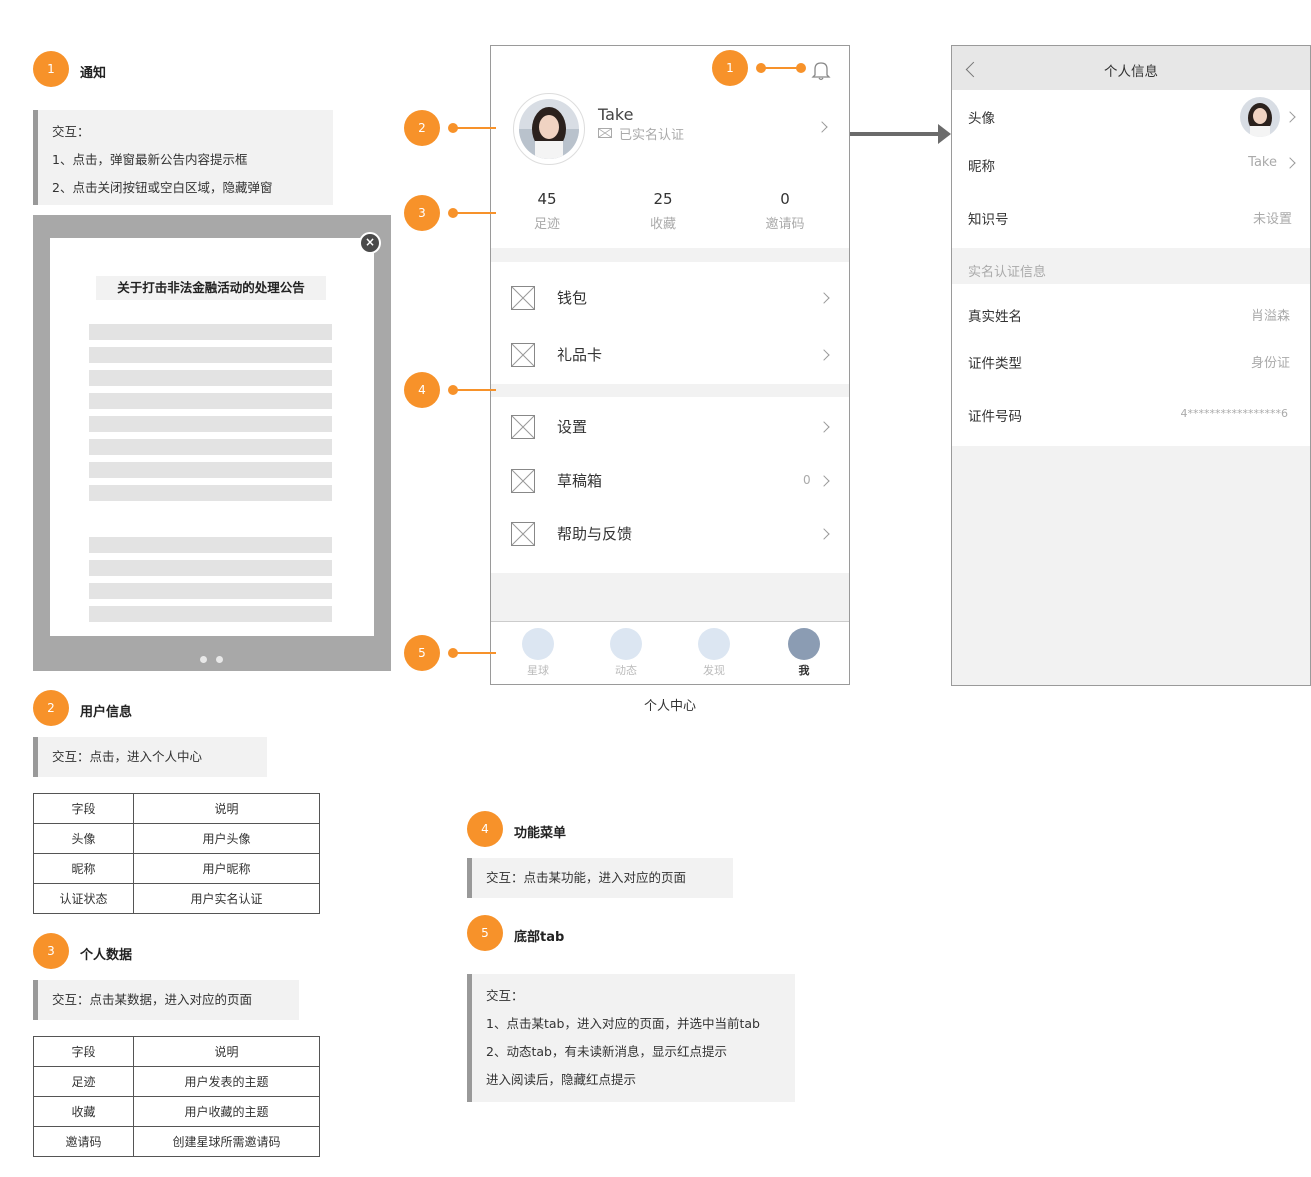 The width and height of the screenshot is (1311, 1177). What do you see at coordinates (663, 211) in the screenshot?
I see `stat-favorites: 25 收藏` at bounding box center [663, 211].